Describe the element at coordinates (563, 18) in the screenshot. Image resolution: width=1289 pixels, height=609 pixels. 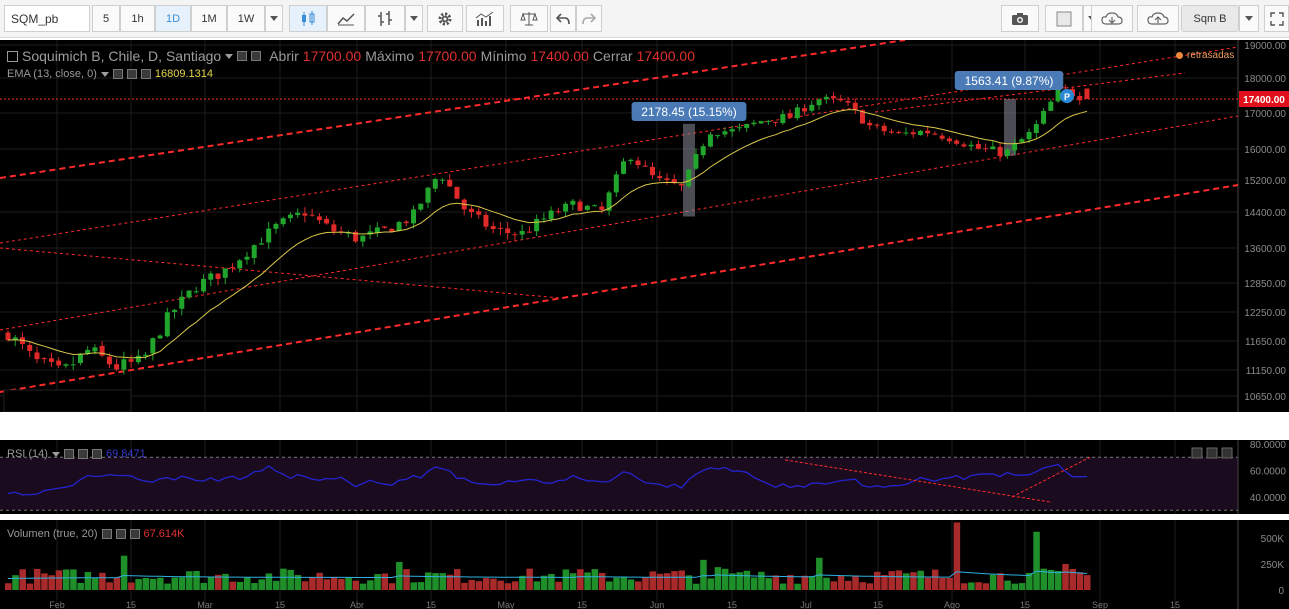
I see `undo-button` at that location.